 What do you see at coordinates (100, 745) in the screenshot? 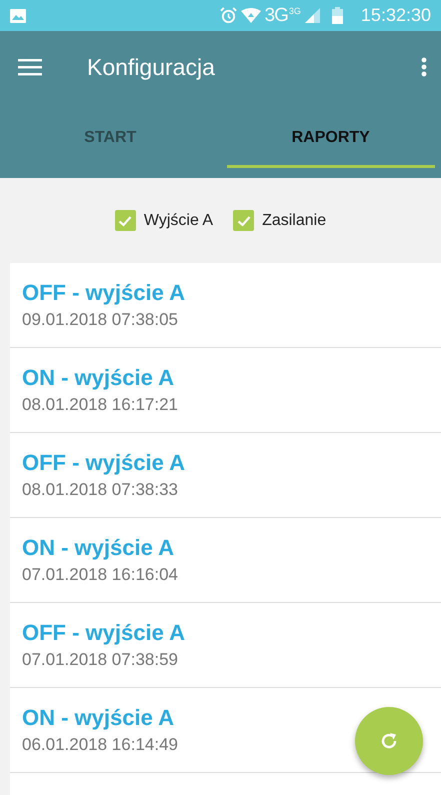
I see `report-date: 06.01.2018 16:14:49` at bounding box center [100, 745].